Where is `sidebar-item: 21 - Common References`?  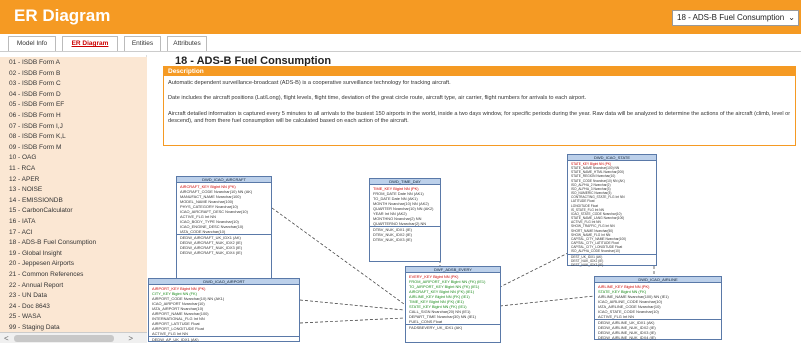
sidebar-item: 21 - Common References is located at coordinates (73, 274).